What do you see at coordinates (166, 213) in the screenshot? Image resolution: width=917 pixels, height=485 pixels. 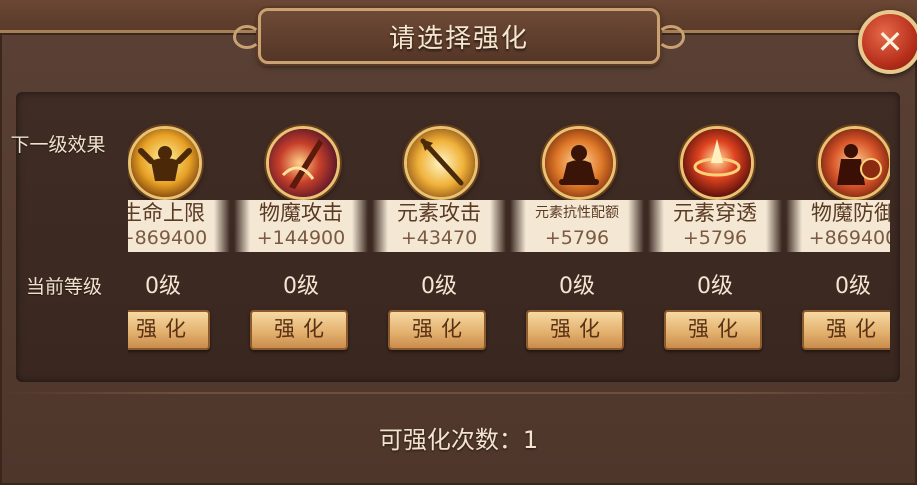 I see `stat-name: 生命上限` at bounding box center [166, 213].